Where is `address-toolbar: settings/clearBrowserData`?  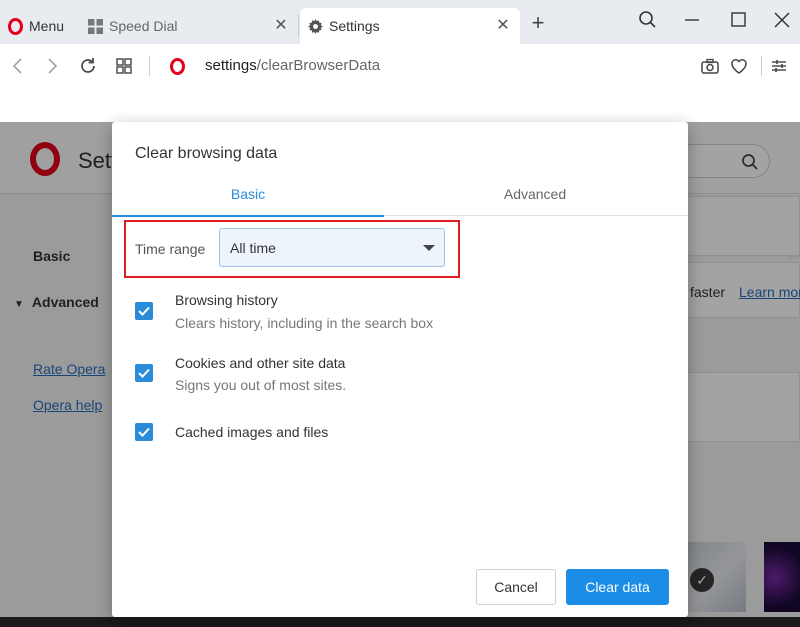
address-toolbar: settings/clearBrowserData is located at coordinates (400, 66).